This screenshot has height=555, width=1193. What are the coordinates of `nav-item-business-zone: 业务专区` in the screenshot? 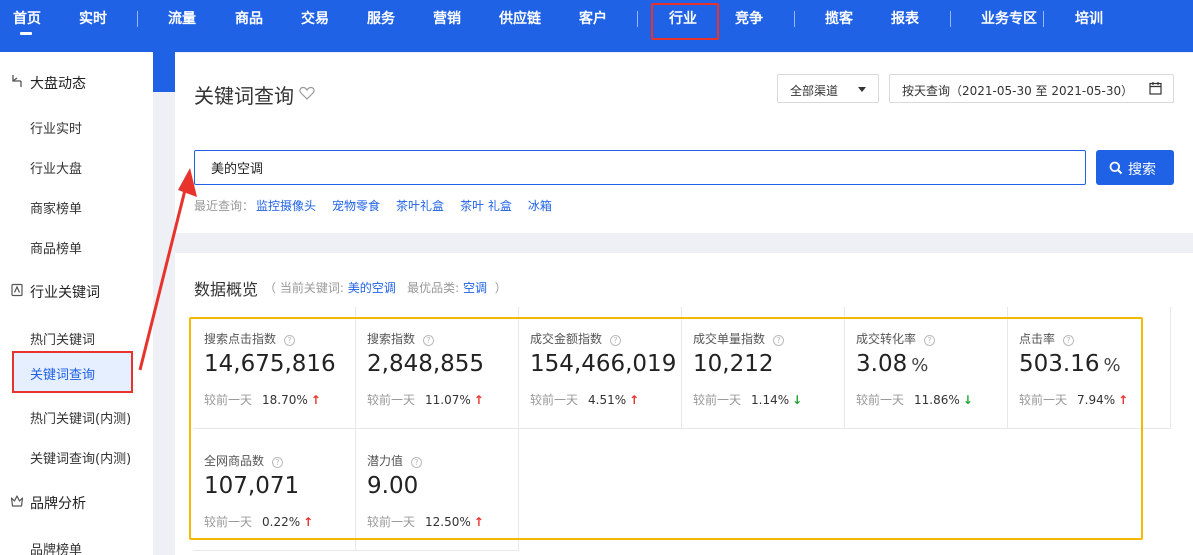 It's located at (1009, 19).